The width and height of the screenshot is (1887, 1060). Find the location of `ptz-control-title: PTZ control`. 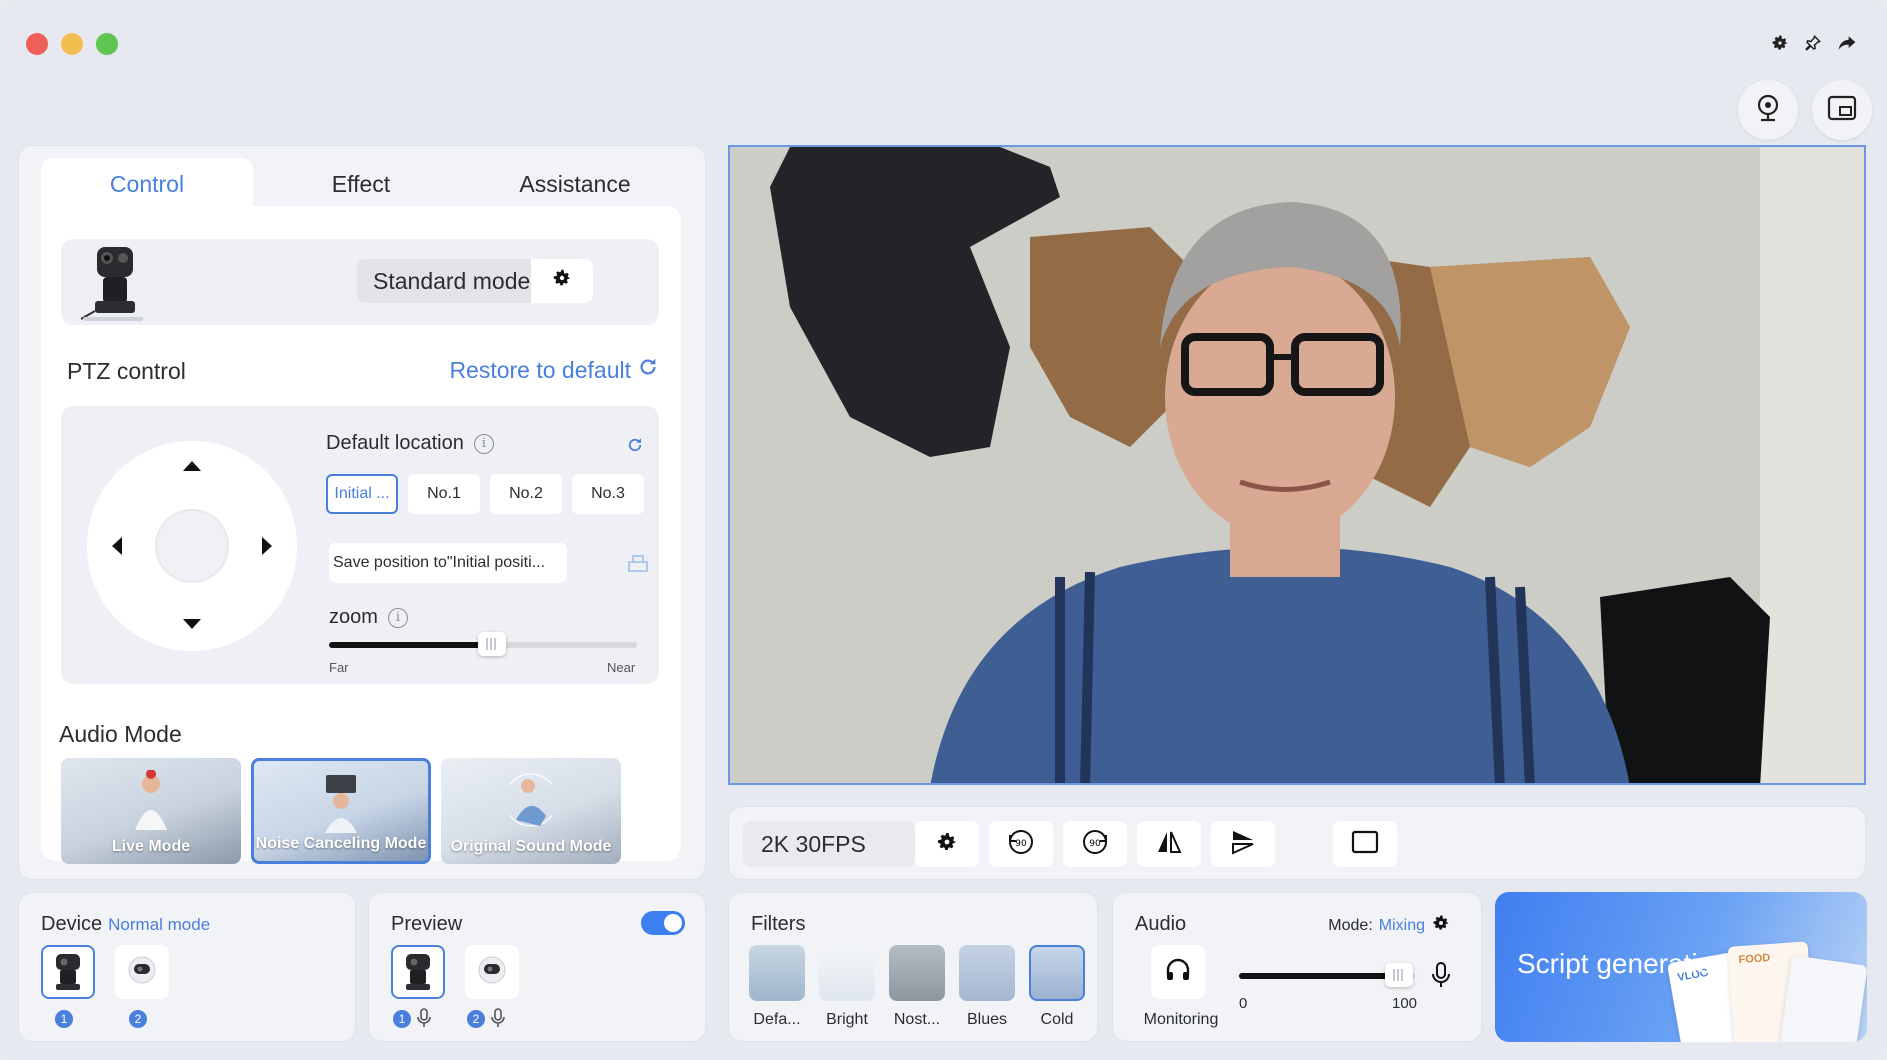

ptz-control-title: PTZ control is located at coordinates (126, 371).